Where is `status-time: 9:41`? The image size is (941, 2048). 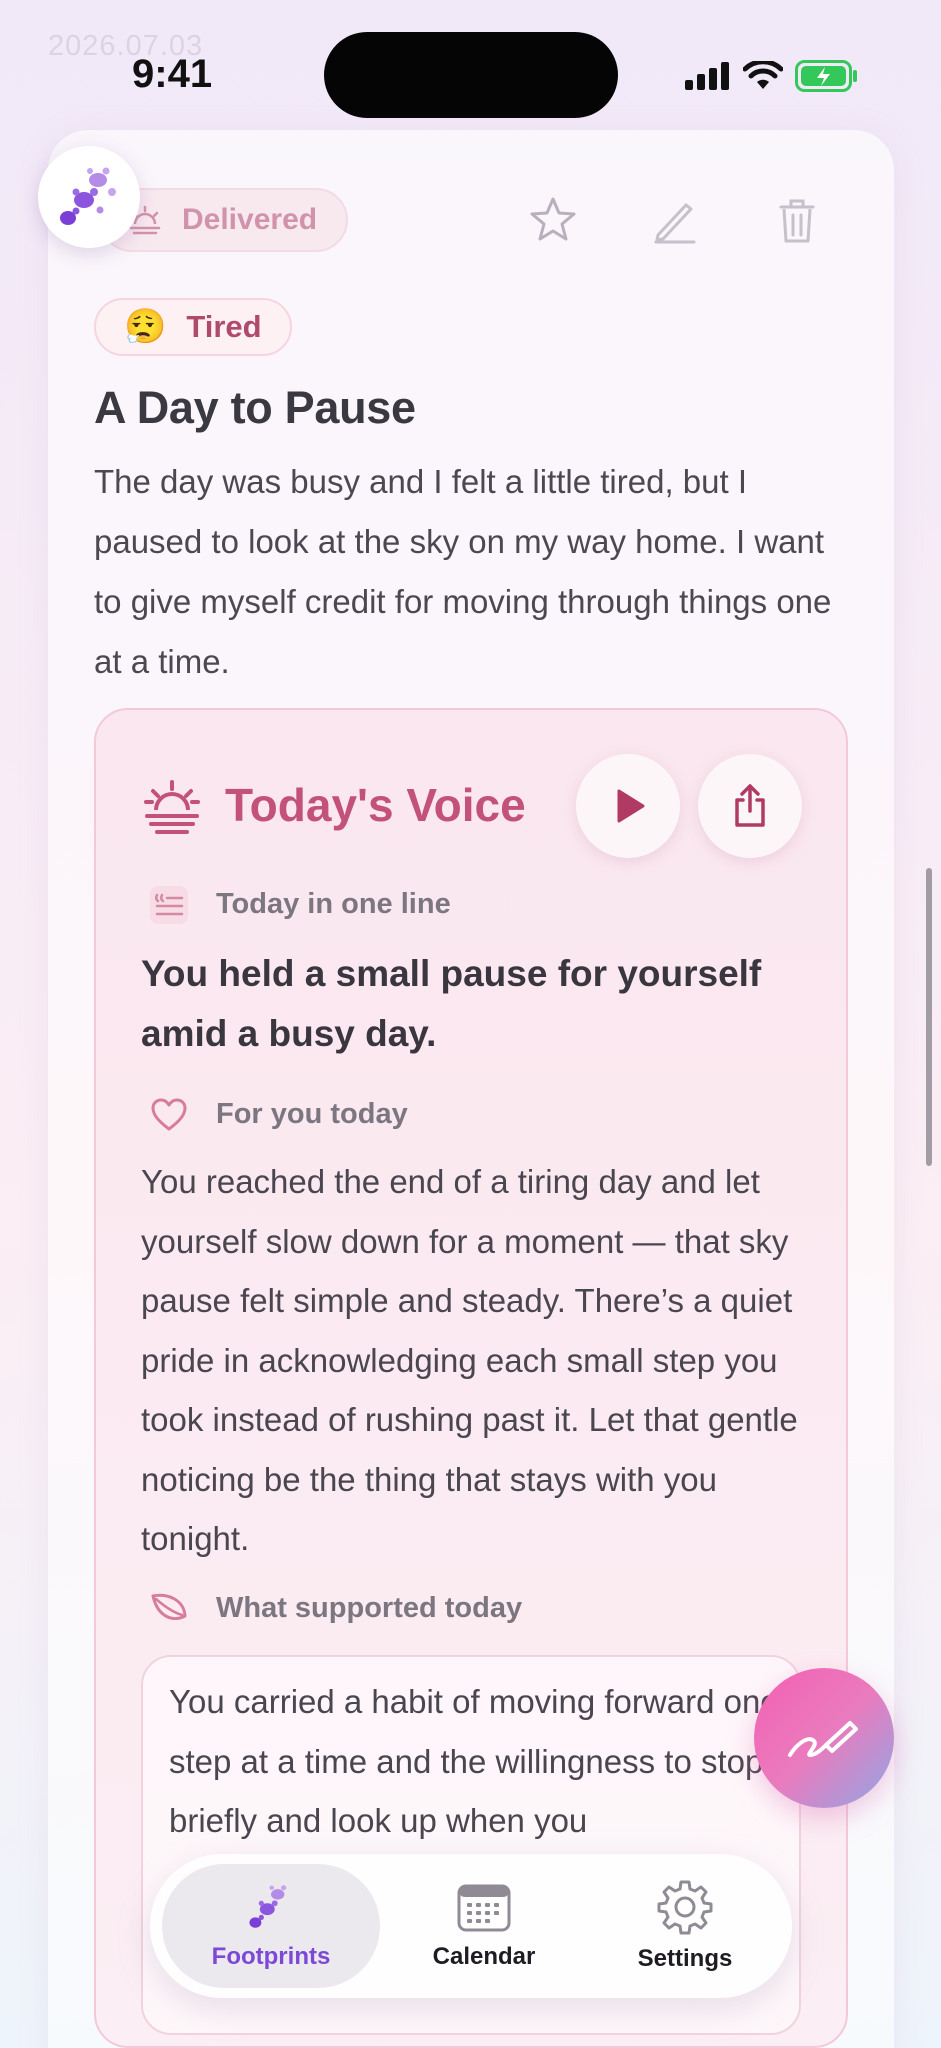 status-time: 9:41 is located at coordinates (172, 74).